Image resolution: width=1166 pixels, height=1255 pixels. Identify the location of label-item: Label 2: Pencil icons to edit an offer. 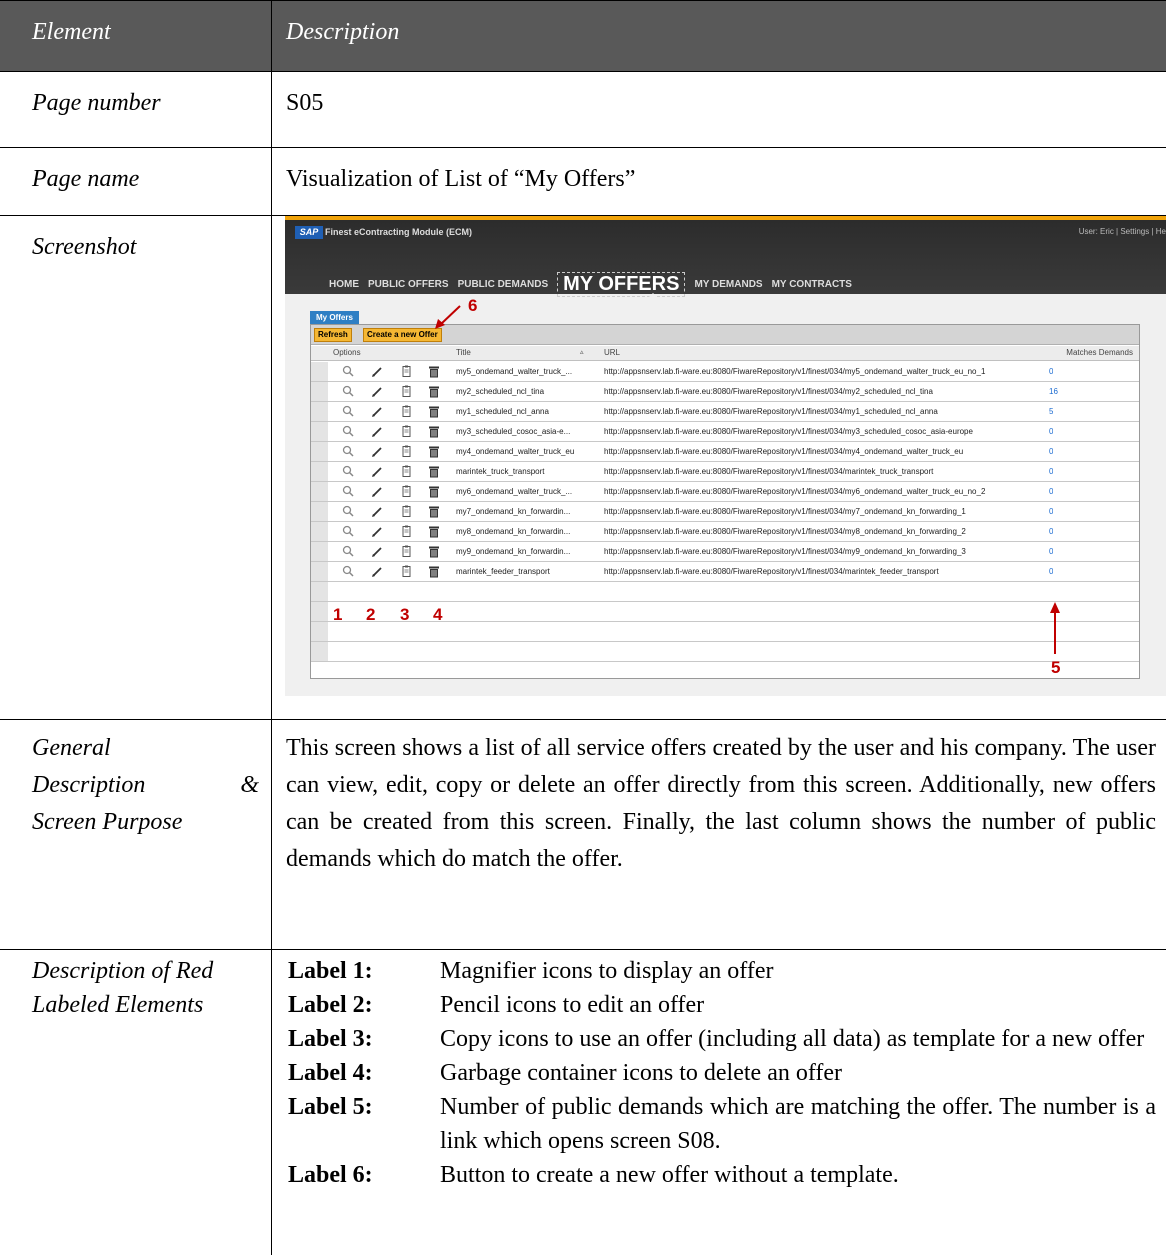
(496, 1005).